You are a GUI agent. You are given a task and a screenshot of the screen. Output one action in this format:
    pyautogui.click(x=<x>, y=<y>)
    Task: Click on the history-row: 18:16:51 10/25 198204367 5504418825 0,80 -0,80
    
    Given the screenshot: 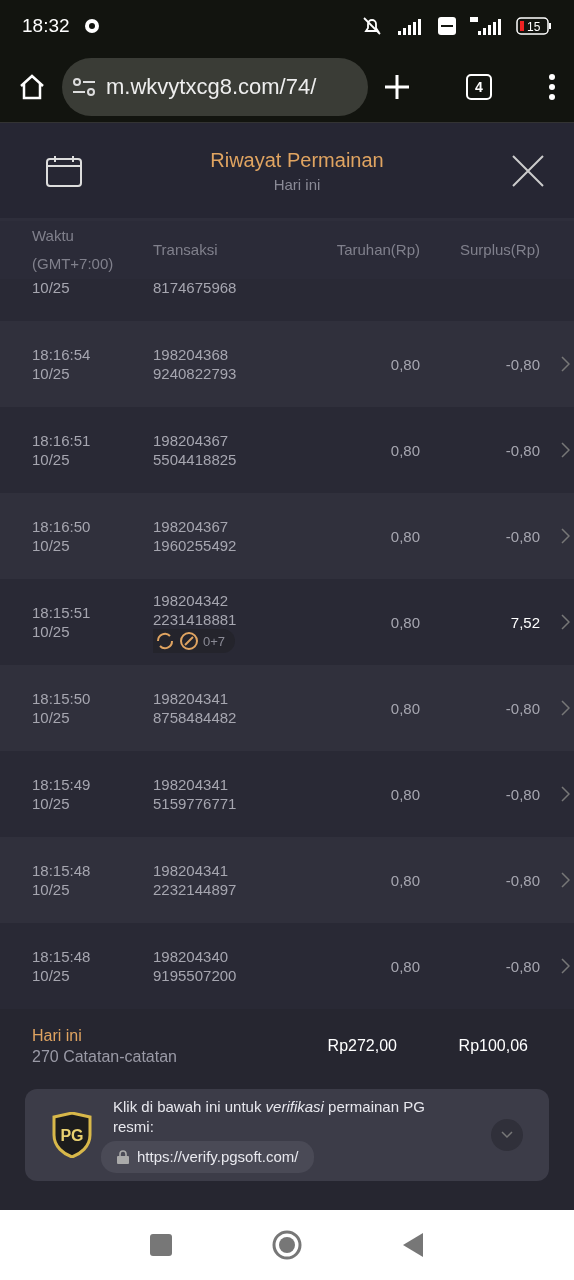 What is the action you would take?
    pyautogui.click(x=287, y=450)
    